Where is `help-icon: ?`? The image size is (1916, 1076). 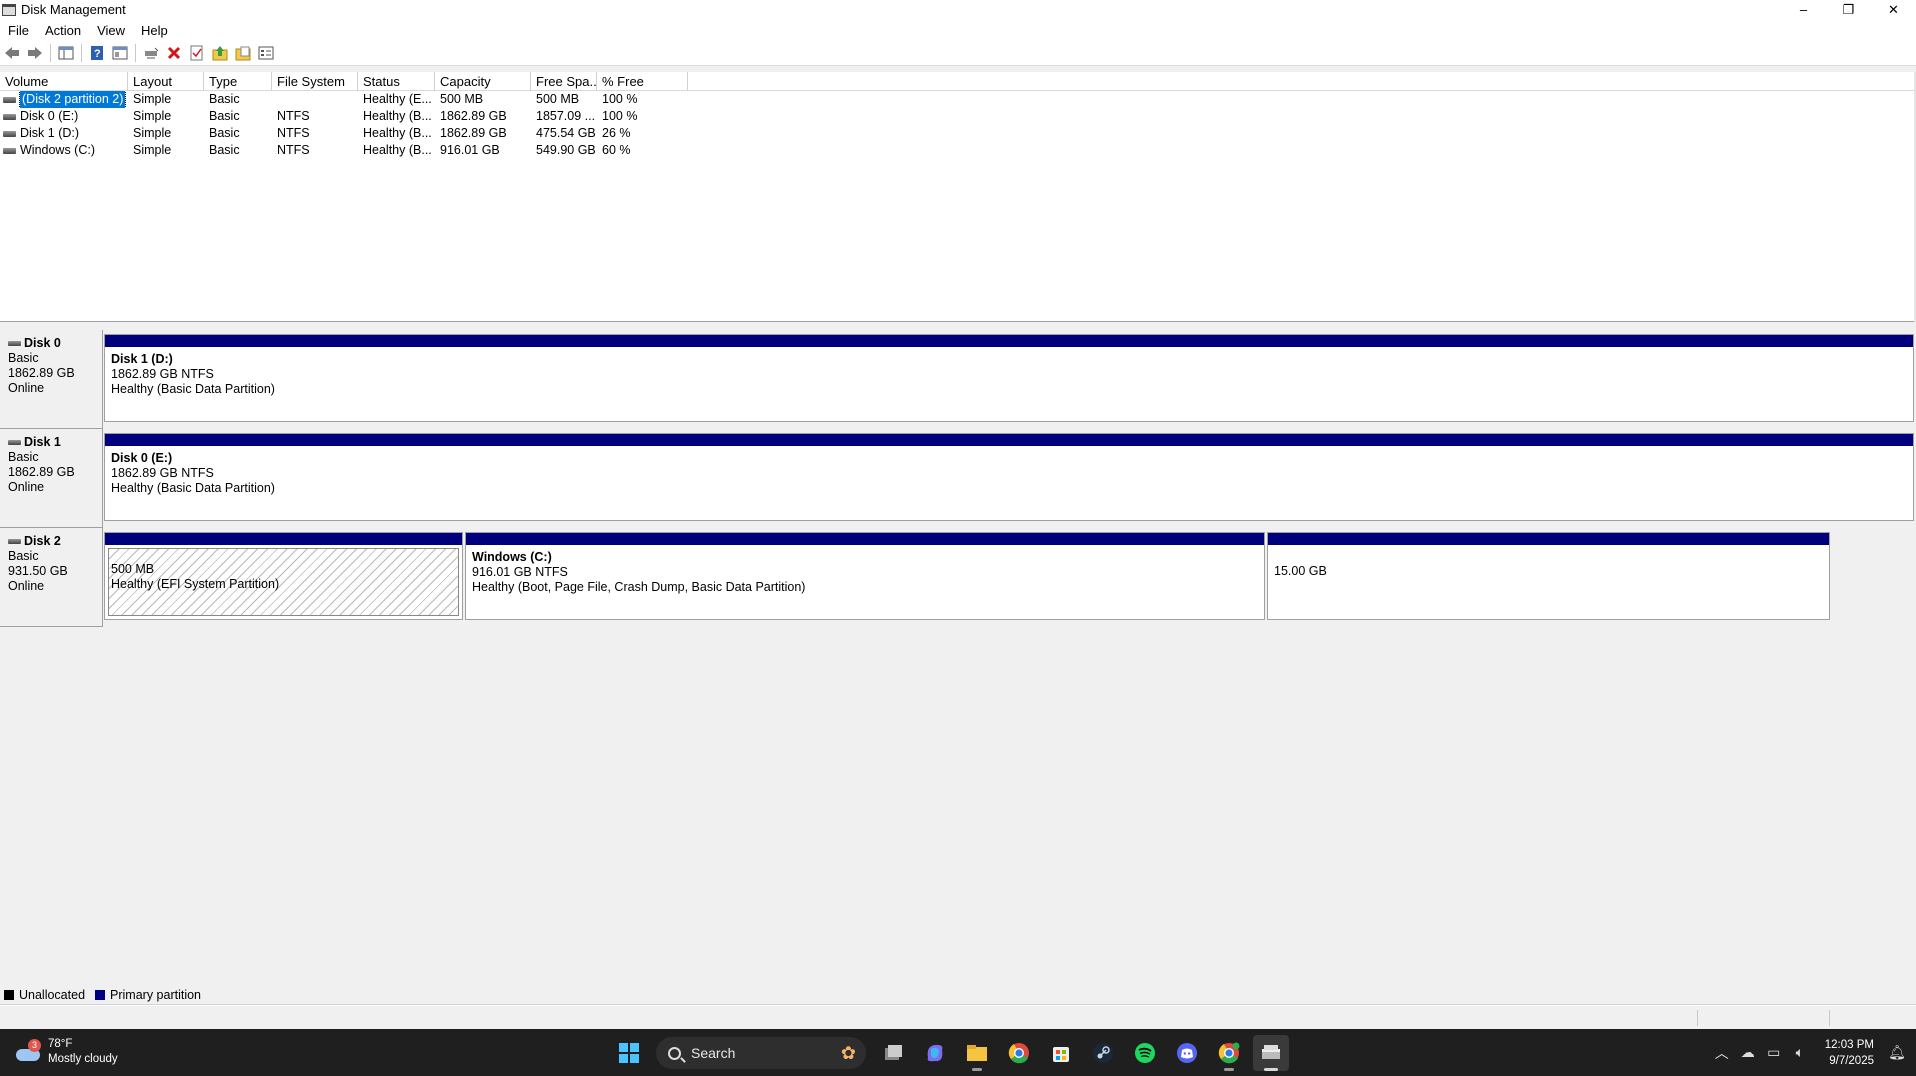
help-icon: ? is located at coordinates (97, 53).